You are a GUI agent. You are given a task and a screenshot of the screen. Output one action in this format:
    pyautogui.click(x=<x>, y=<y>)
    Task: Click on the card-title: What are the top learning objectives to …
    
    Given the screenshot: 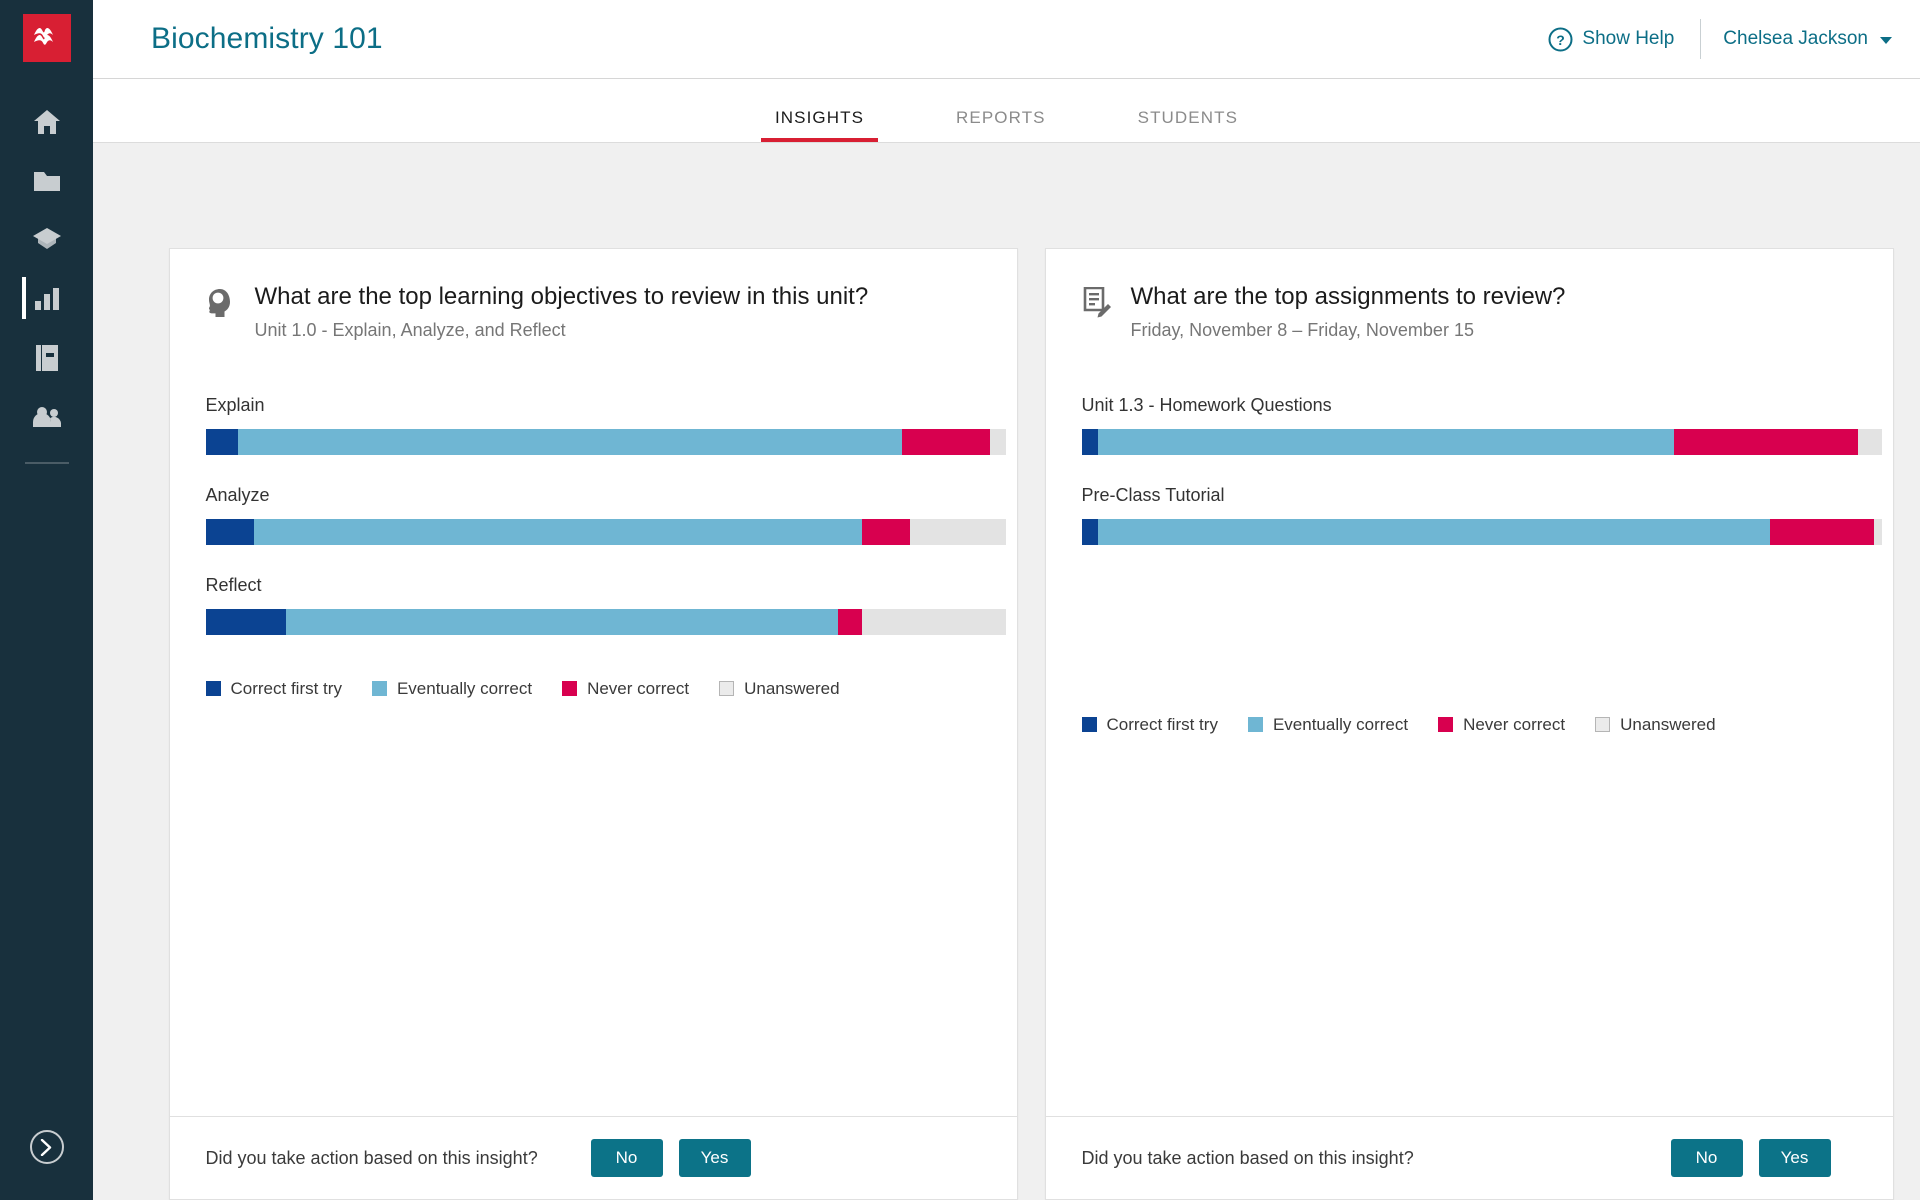 What is the action you would take?
    pyautogui.click(x=561, y=296)
    